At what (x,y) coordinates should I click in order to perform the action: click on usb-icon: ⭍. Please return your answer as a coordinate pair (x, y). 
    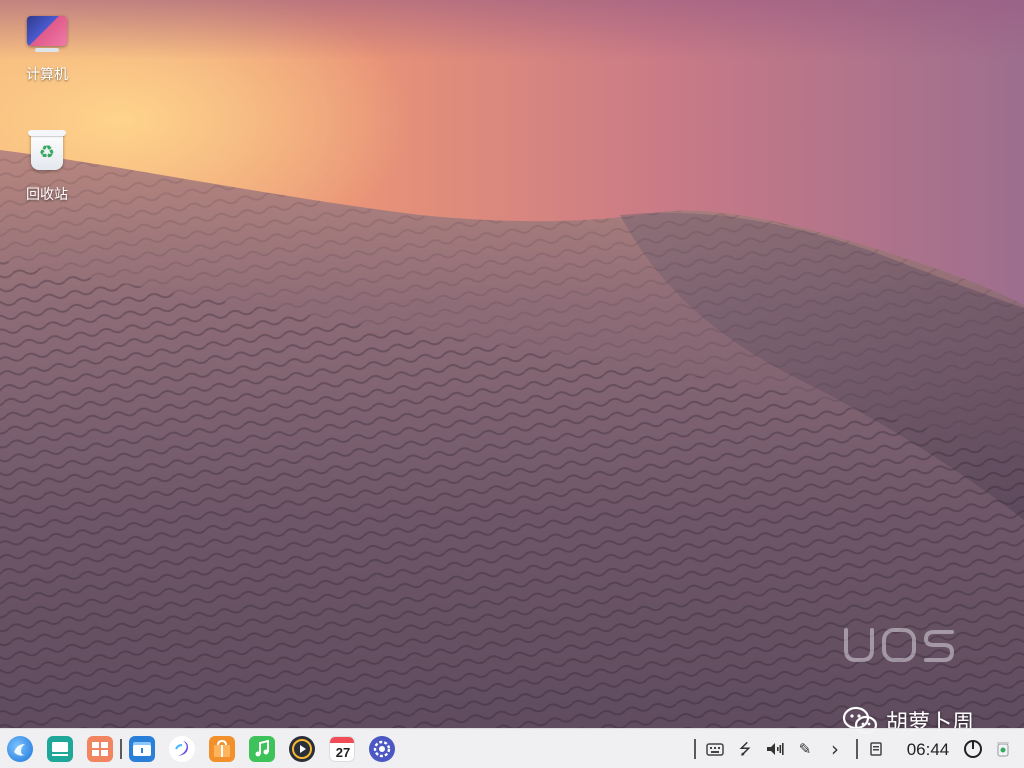
    Looking at the image, I should click on (745, 749).